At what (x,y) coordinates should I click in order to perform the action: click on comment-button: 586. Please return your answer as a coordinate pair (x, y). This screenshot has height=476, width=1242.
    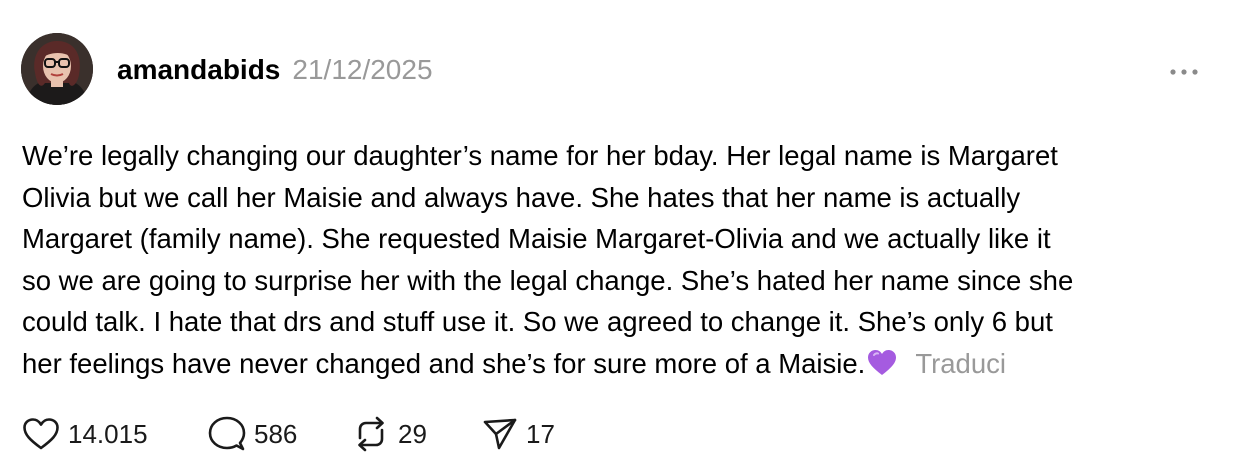
    Looking at the image, I should click on (252, 434).